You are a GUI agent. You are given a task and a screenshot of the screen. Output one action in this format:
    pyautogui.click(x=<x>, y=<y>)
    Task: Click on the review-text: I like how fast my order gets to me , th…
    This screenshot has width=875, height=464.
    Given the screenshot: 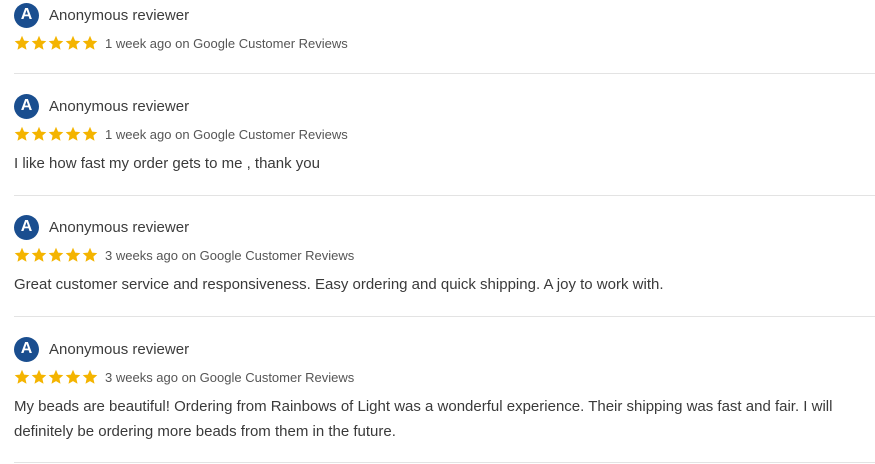 What is the action you would take?
    pyautogui.click(x=167, y=163)
    